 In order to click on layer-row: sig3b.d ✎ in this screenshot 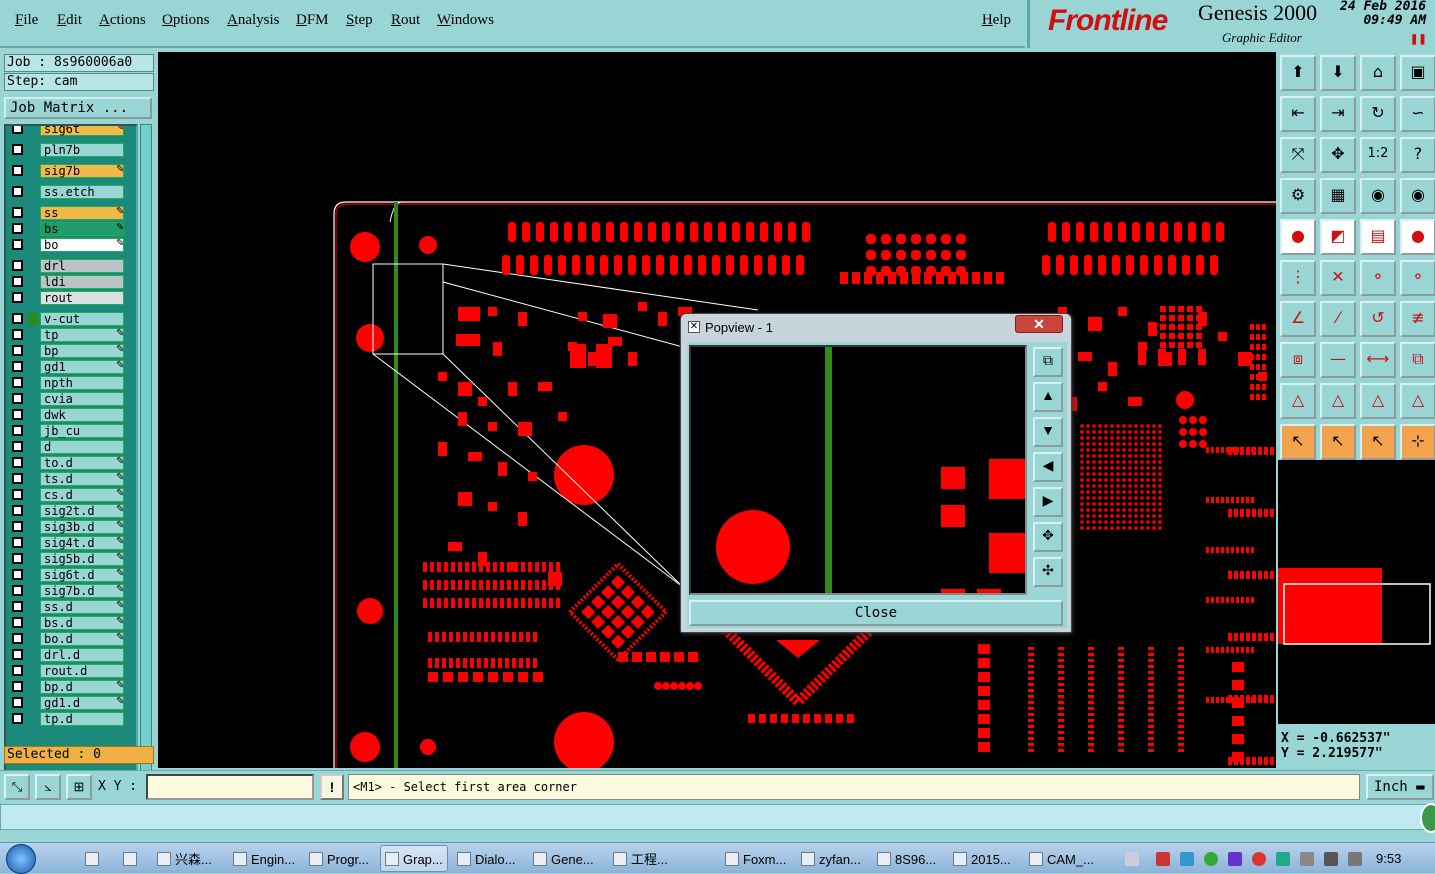, I will do `click(71, 527)`.